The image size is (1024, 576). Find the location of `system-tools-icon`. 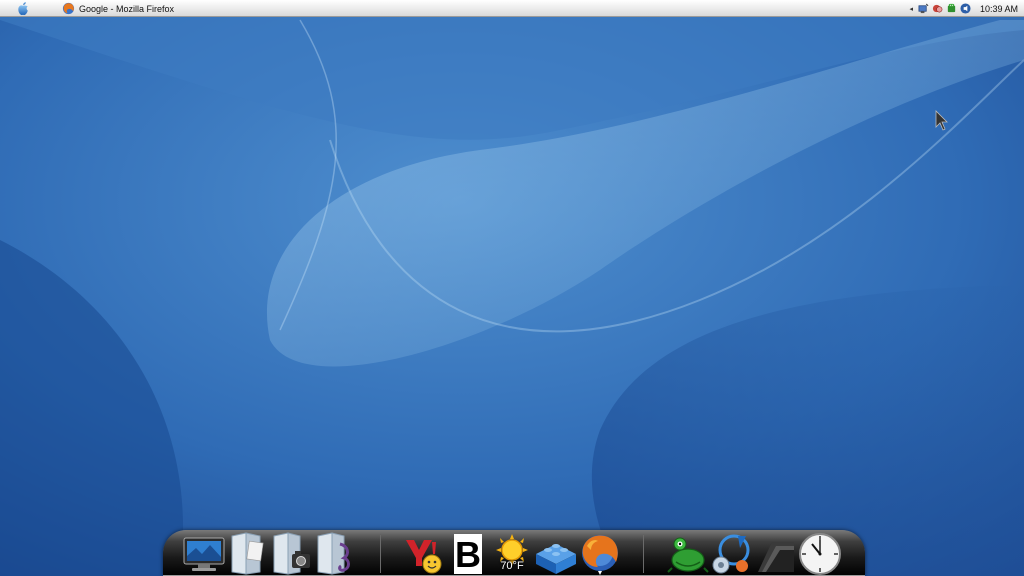

system-tools-icon is located at coordinates (732, 554).